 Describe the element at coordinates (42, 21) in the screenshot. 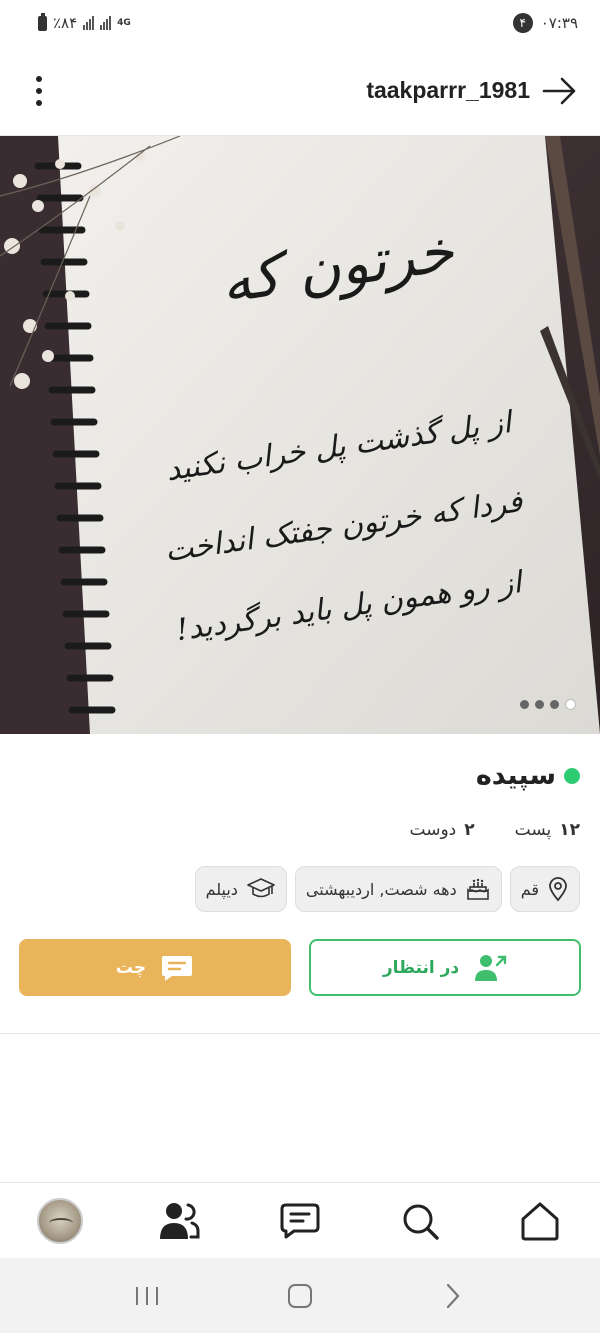

I see `battery-icon` at that location.